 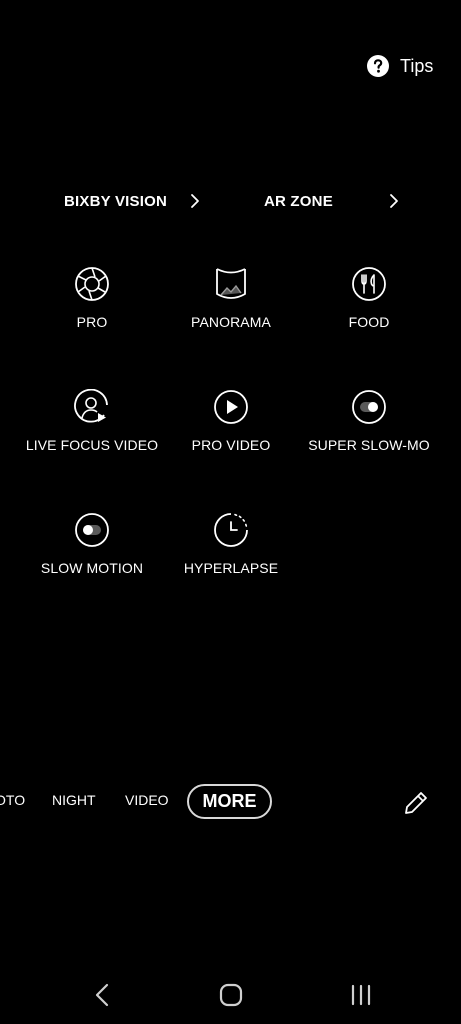 What do you see at coordinates (369, 284) in the screenshot?
I see `fork-knife-icon` at bounding box center [369, 284].